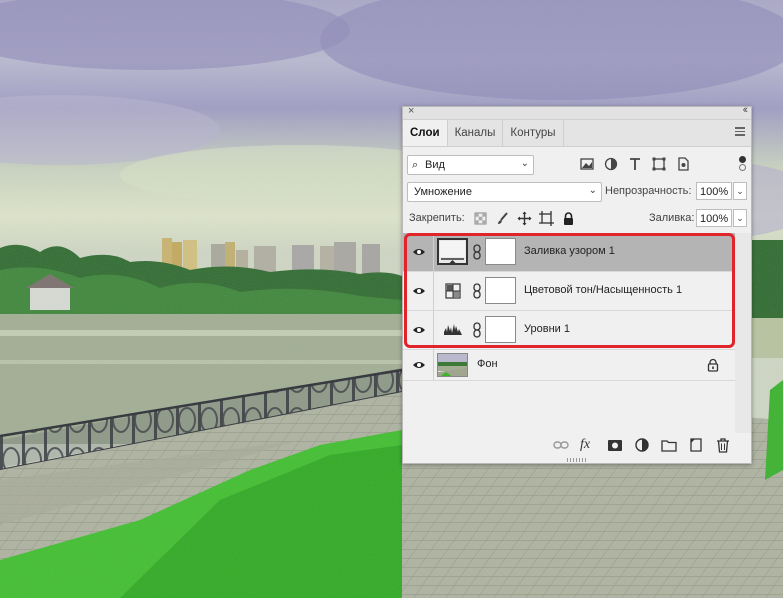 The height and width of the screenshot is (598, 783). I want to click on lock-transparent-pixels-icon, so click(480, 218).